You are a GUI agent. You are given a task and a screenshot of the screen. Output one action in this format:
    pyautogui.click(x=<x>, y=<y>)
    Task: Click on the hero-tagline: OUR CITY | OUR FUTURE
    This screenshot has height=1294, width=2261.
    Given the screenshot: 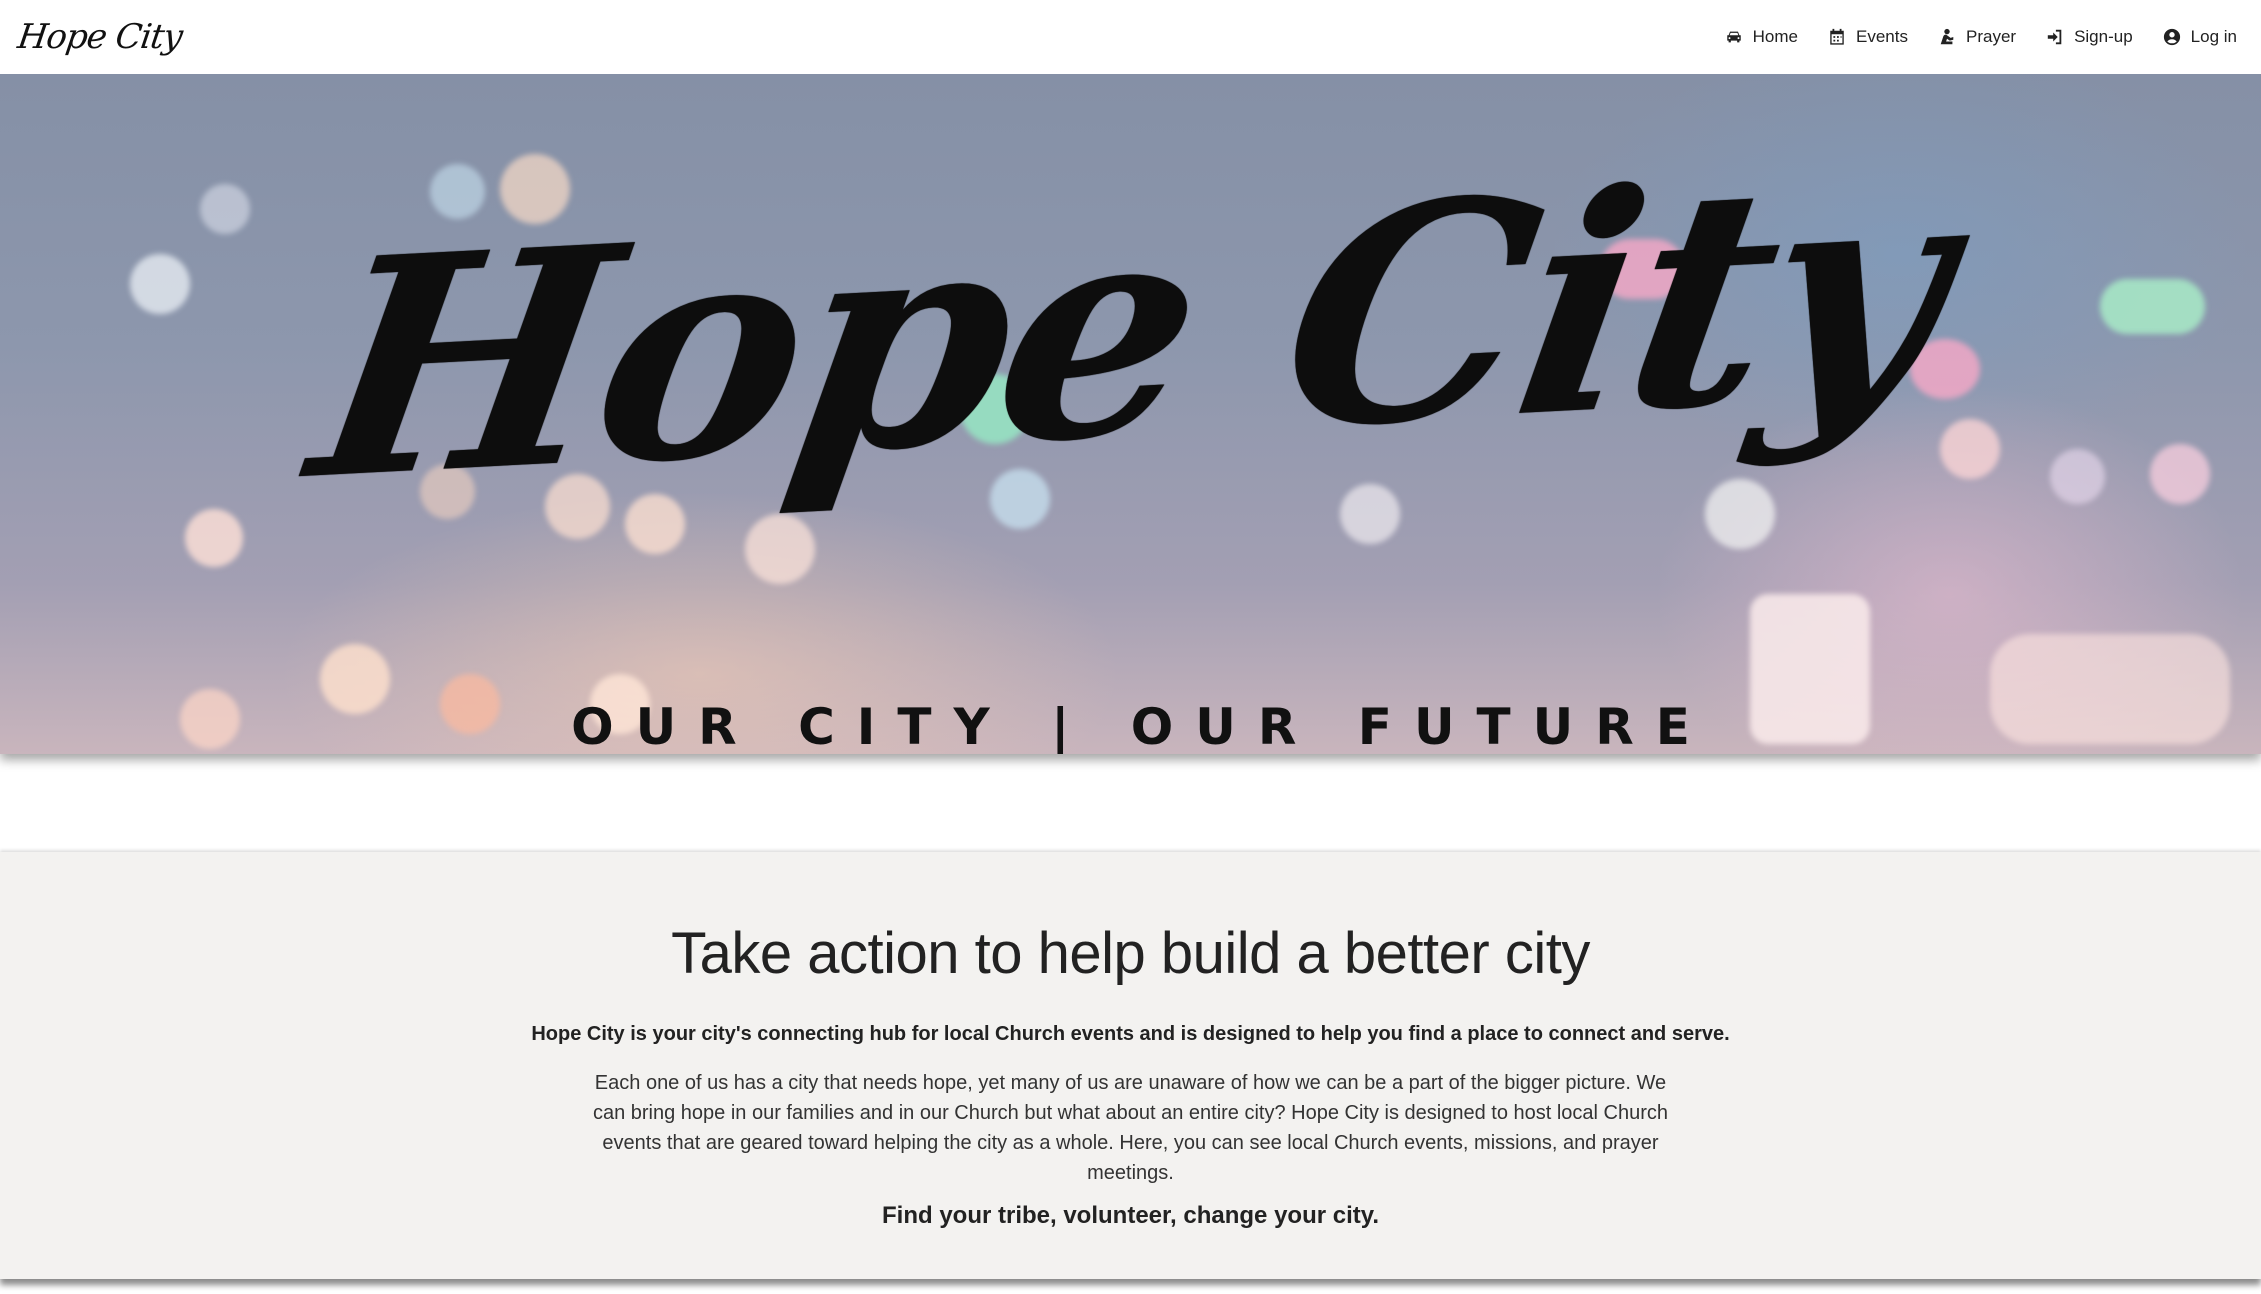 What is the action you would take?
    pyautogui.click(x=1141, y=726)
    